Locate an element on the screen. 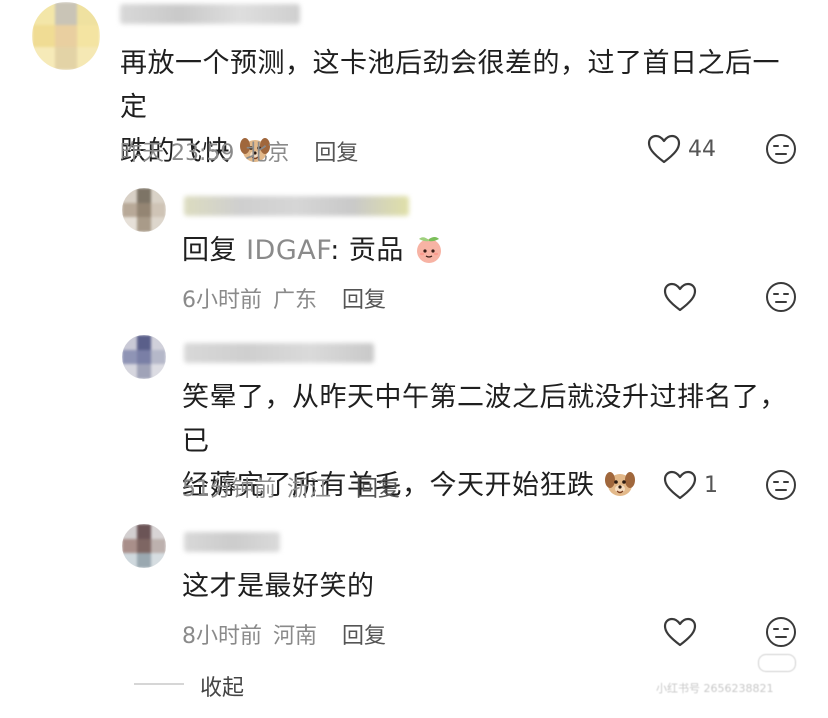 This screenshot has width=828, height=718. comment-location: 北京 is located at coordinates (267, 153).